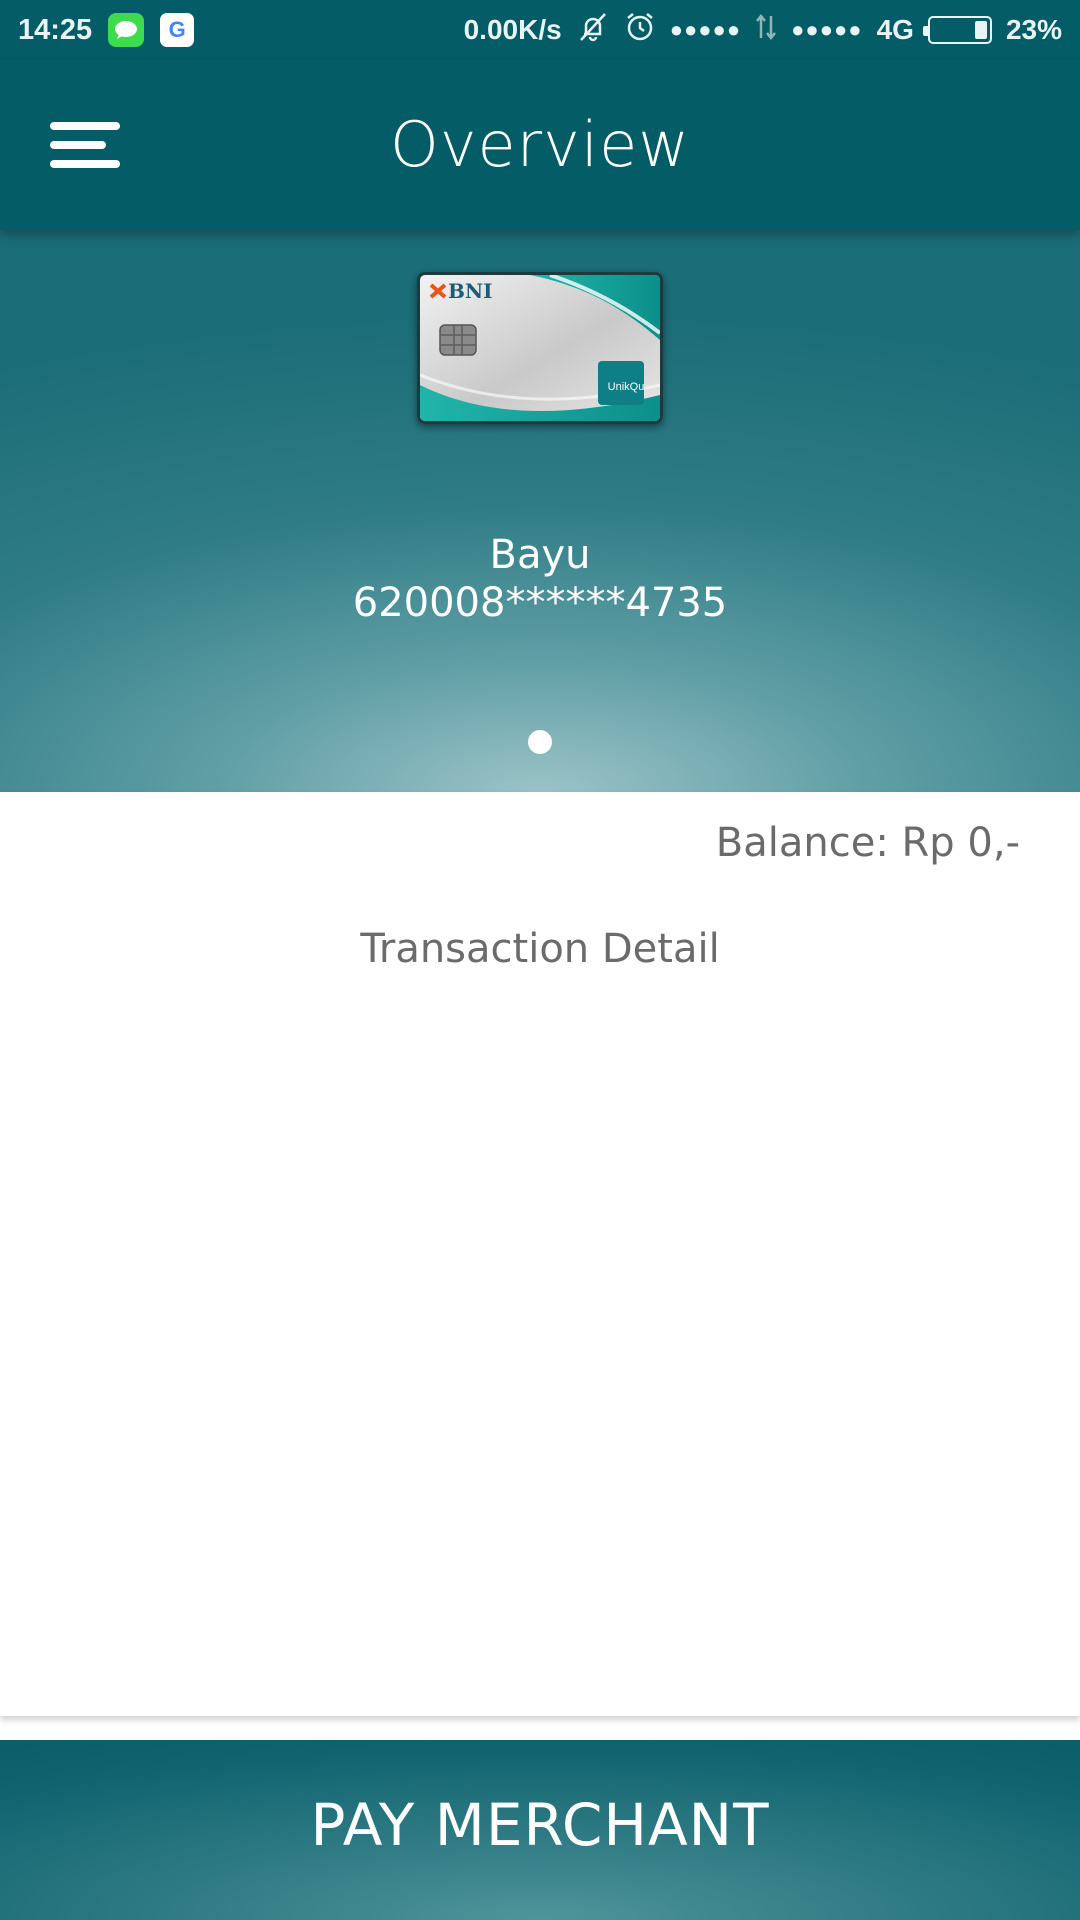 The height and width of the screenshot is (1920, 1080). What do you see at coordinates (126, 30) in the screenshot?
I see `message-icon` at bounding box center [126, 30].